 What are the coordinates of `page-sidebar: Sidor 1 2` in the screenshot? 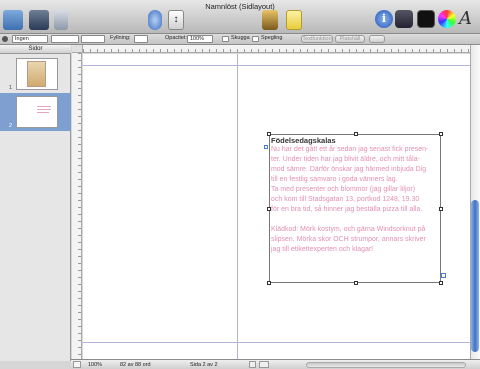 It's located at (35, 203).